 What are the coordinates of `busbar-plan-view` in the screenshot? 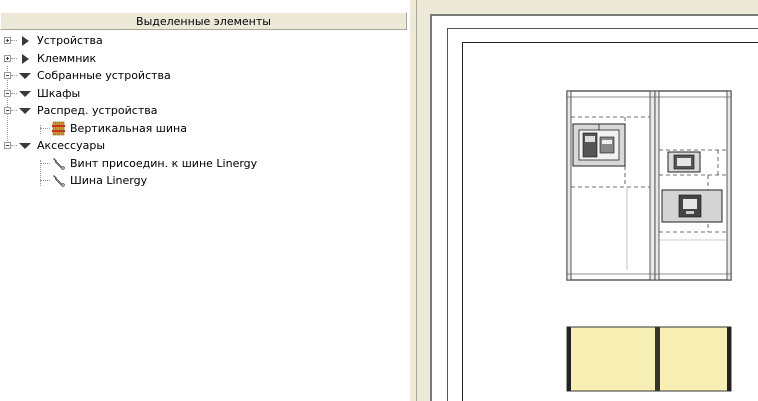 It's located at (649, 359).